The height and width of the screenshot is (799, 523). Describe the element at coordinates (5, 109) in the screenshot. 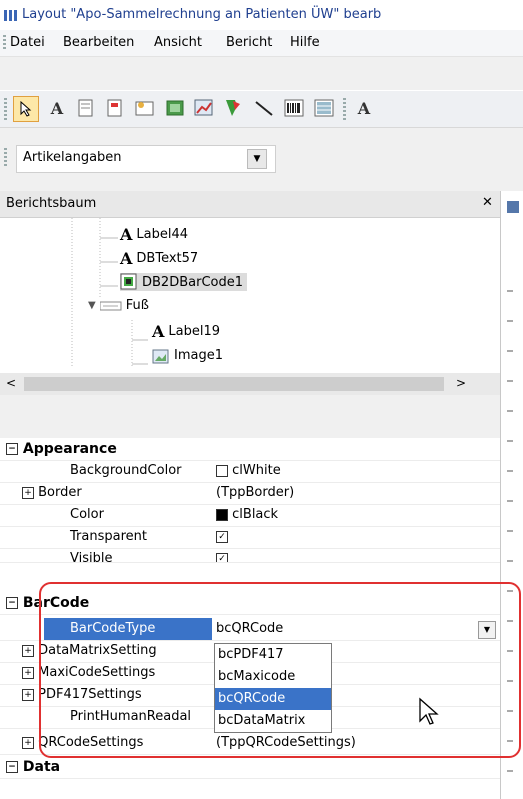

I see `toolbar-grip` at that location.